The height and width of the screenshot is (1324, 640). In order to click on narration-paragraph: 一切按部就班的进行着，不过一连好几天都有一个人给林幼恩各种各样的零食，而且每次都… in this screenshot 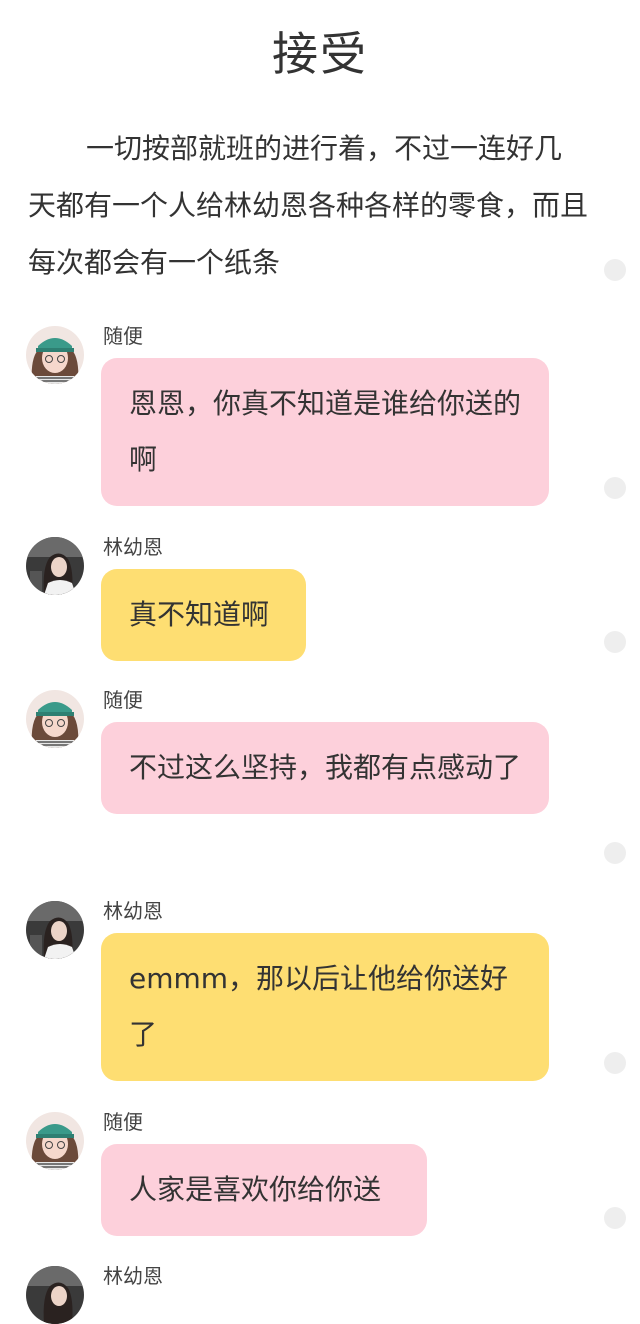, I will do `click(308, 205)`.